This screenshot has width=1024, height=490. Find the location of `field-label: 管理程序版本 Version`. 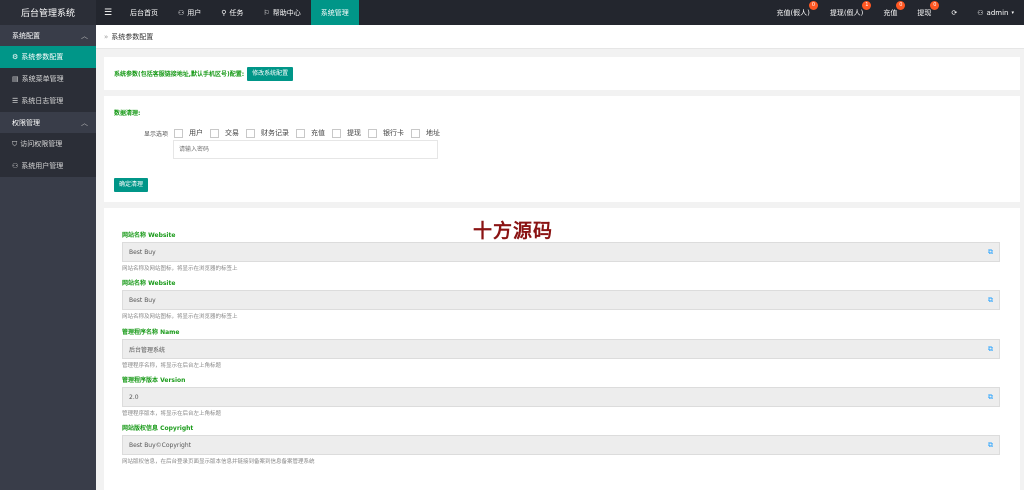

field-label: 管理程序版本 Version is located at coordinates (154, 380).